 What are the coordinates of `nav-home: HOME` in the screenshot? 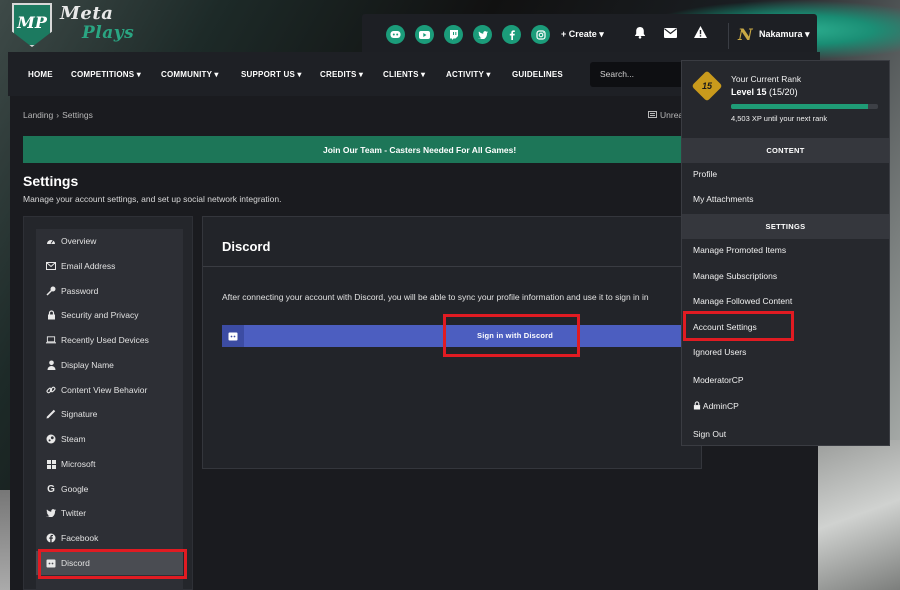 It's located at (40, 74).